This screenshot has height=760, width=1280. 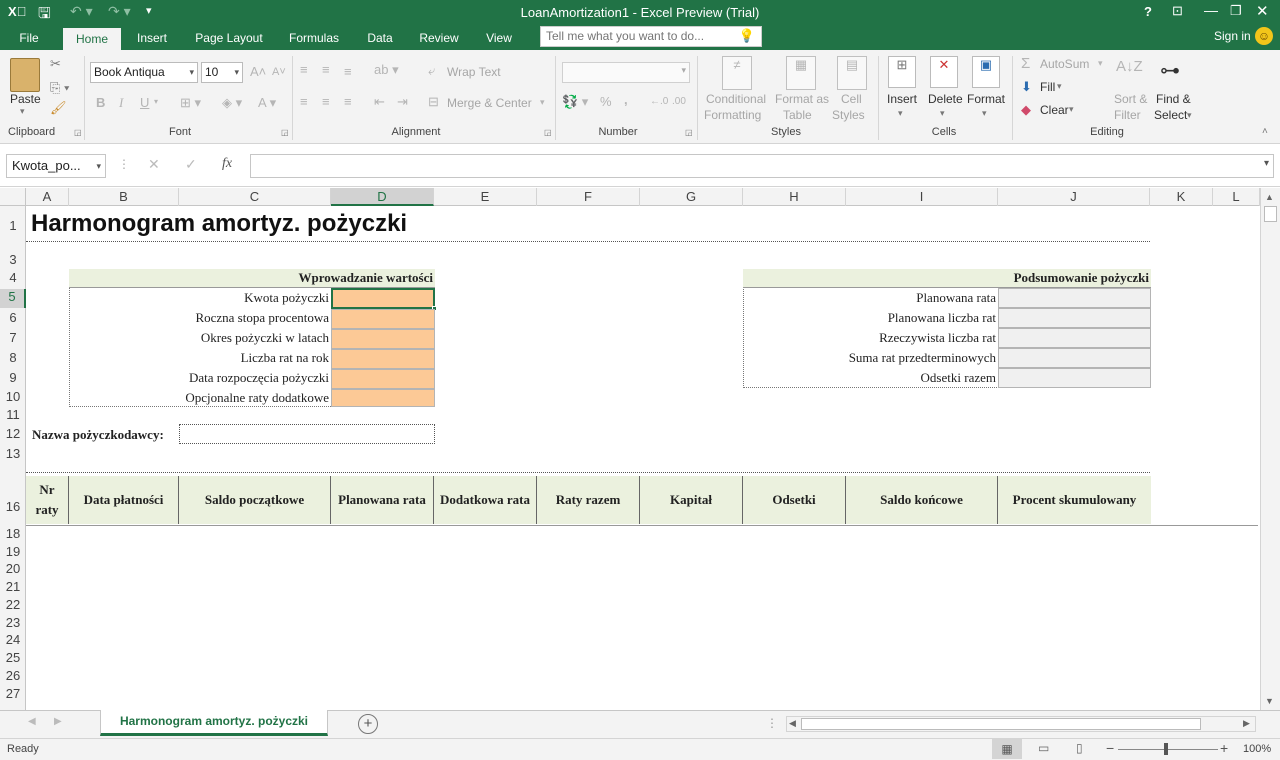 I want to click on wrap-text-icon: ⤶, so click(x=431, y=71).